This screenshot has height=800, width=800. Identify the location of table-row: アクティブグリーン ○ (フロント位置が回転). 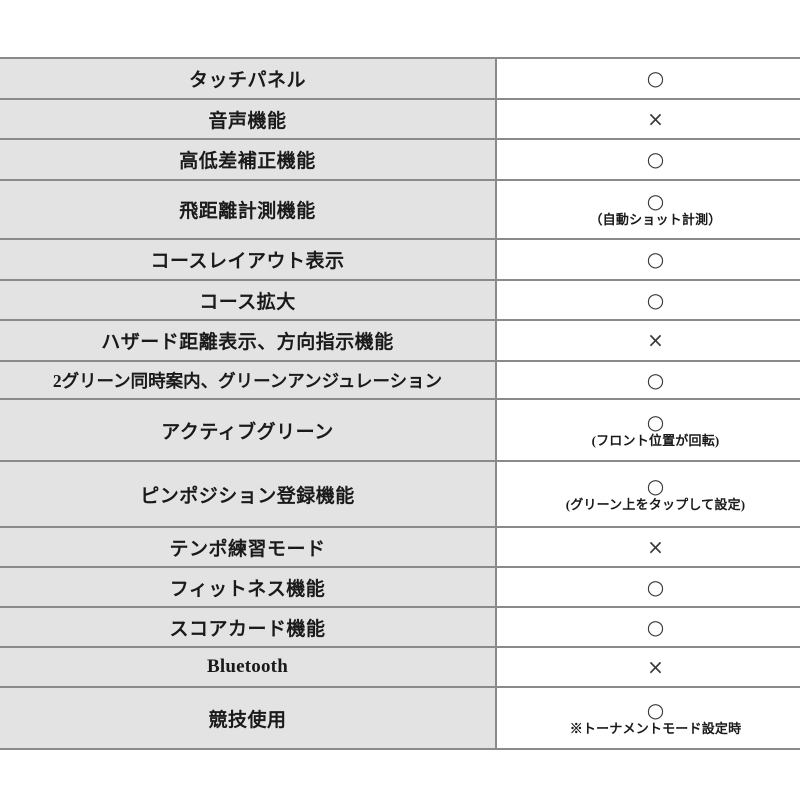
(400, 430).